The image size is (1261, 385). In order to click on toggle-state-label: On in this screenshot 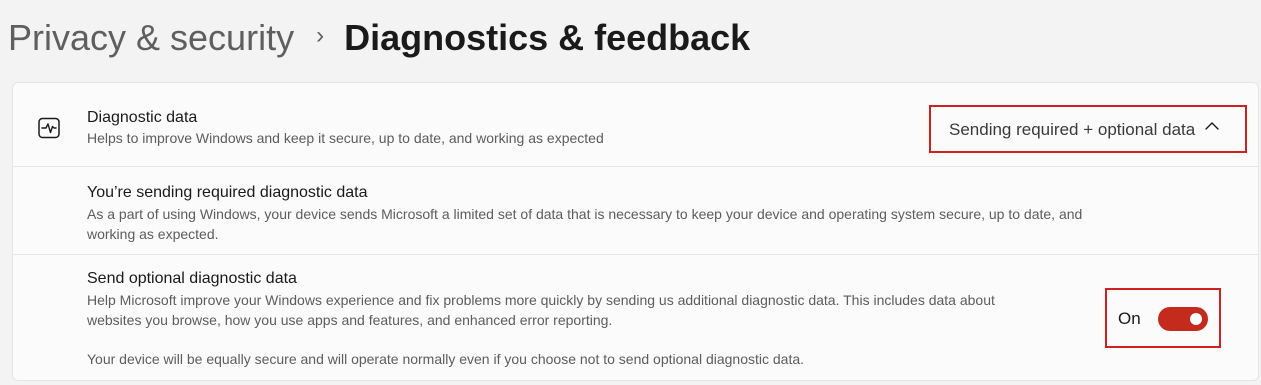, I will do `click(1129, 318)`.